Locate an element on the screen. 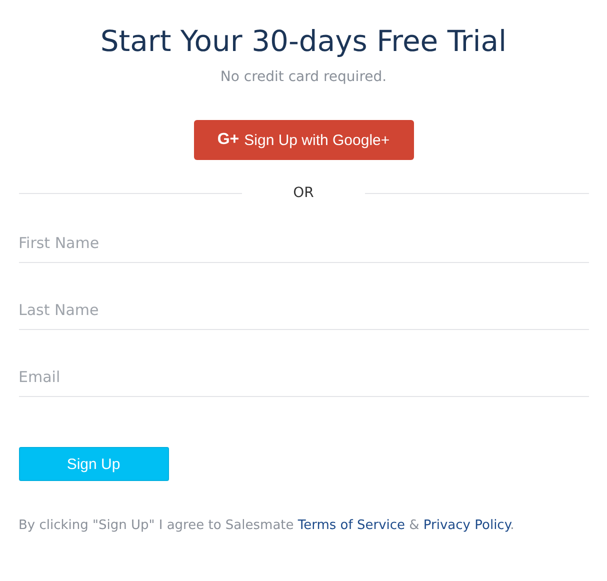  input-field: Last Name is located at coordinates (303, 315).